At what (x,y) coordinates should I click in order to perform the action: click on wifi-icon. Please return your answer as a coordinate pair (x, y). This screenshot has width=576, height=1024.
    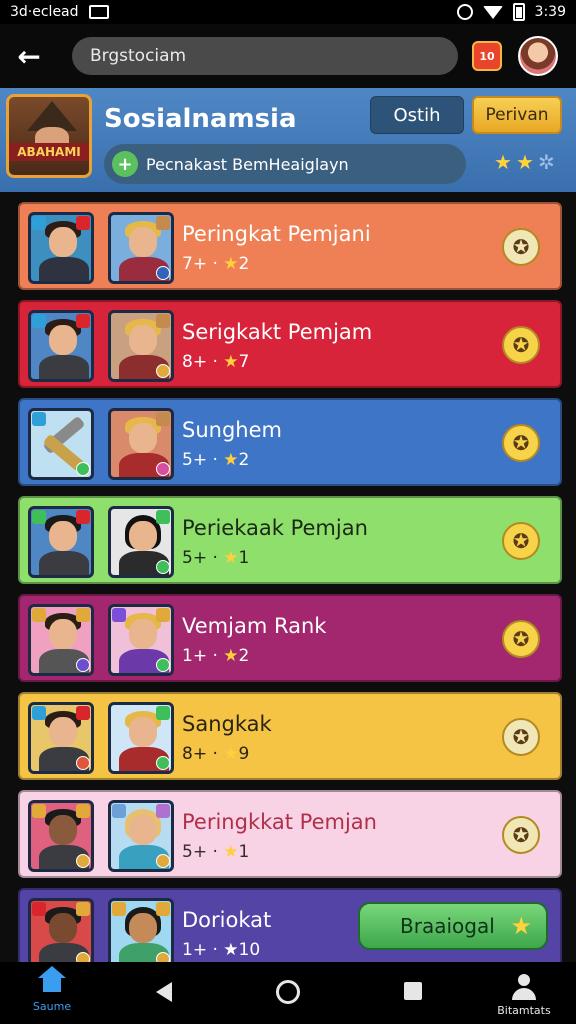
    Looking at the image, I should click on (492, 12).